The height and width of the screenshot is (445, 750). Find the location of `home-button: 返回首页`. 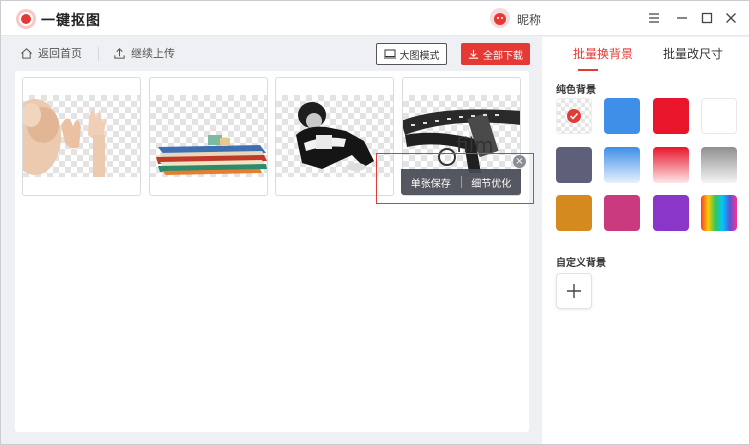

home-button: 返回首页 is located at coordinates (51, 53).